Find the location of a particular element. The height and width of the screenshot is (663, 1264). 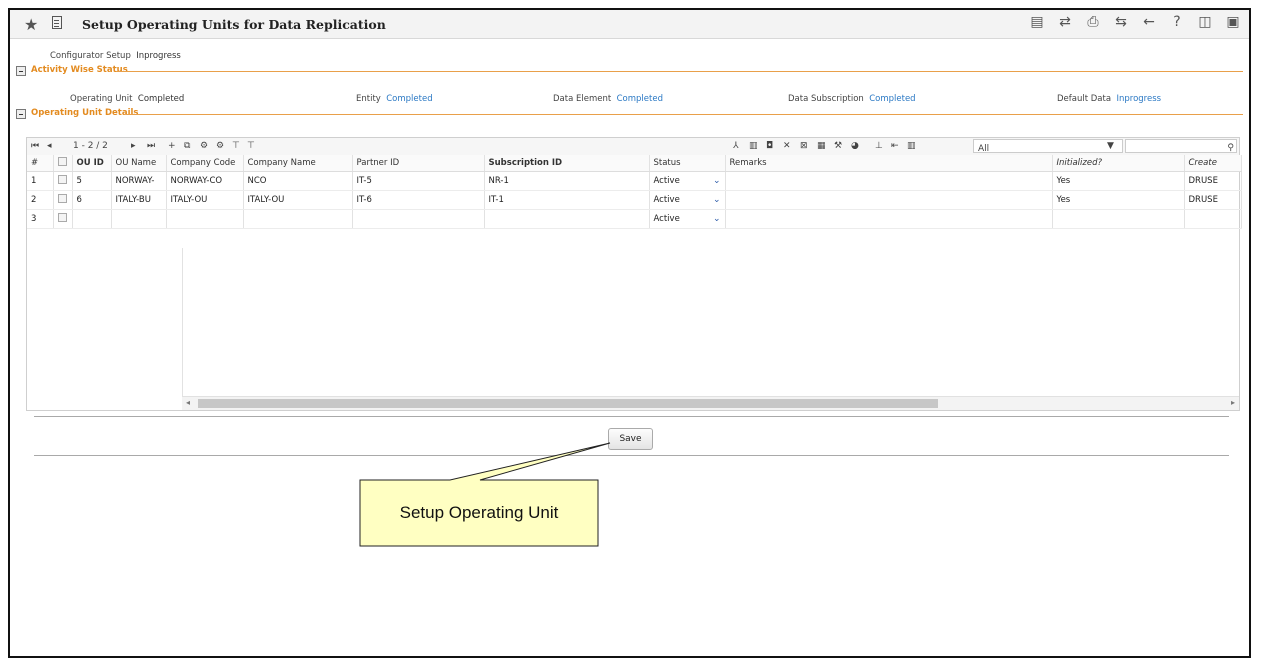

settings-icon: ⚙ is located at coordinates (204, 146).